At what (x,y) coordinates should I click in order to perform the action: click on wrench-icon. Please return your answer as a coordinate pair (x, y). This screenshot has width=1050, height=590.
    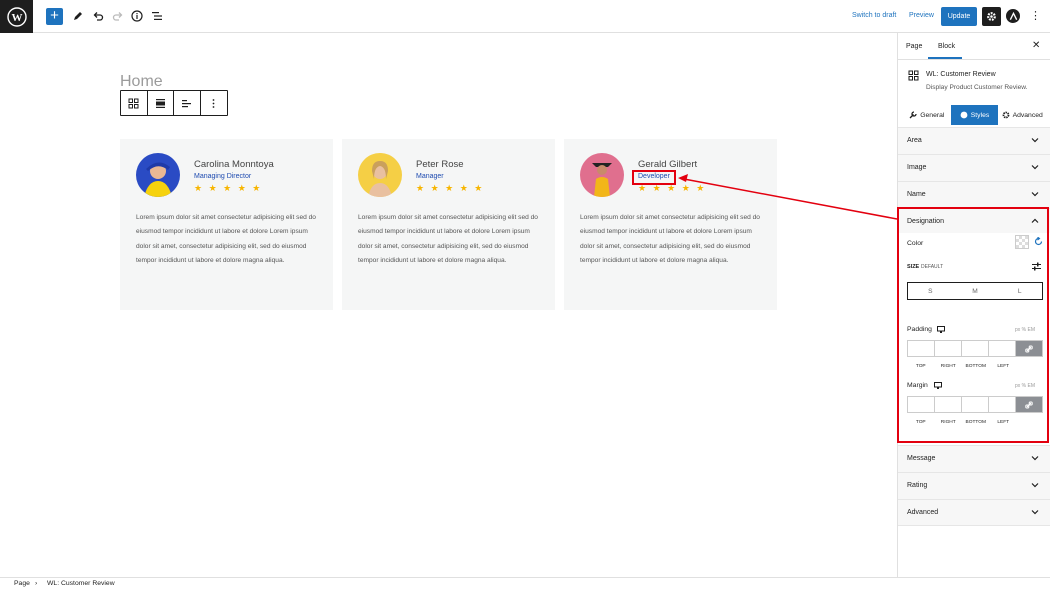
    Looking at the image, I should click on (913, 115).